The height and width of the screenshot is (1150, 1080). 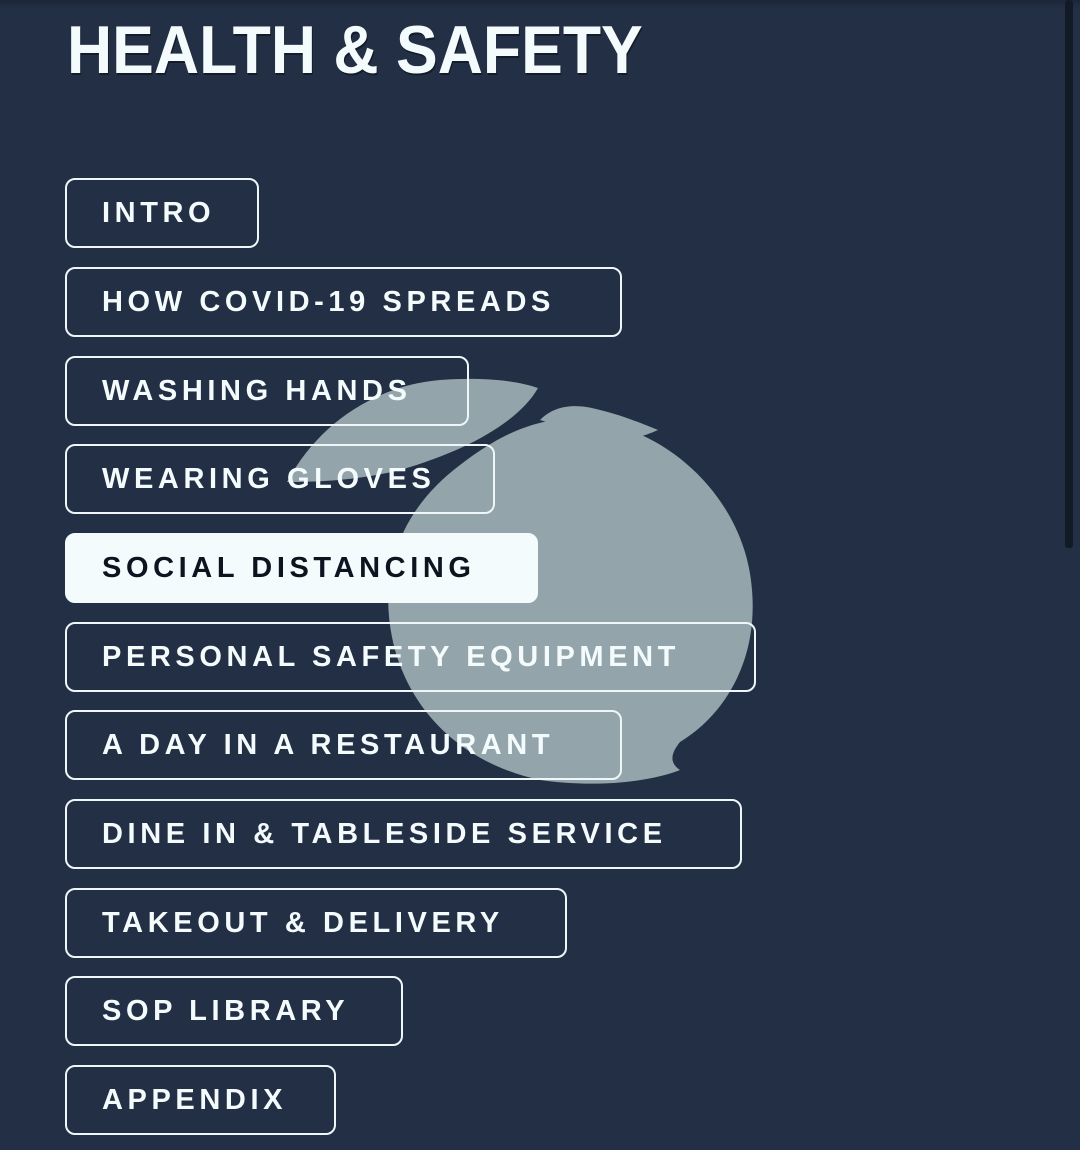 What do you see at coordinates (599, 424) in the screenshot?
I see `logo-stem` at bounding box center [599, 424].